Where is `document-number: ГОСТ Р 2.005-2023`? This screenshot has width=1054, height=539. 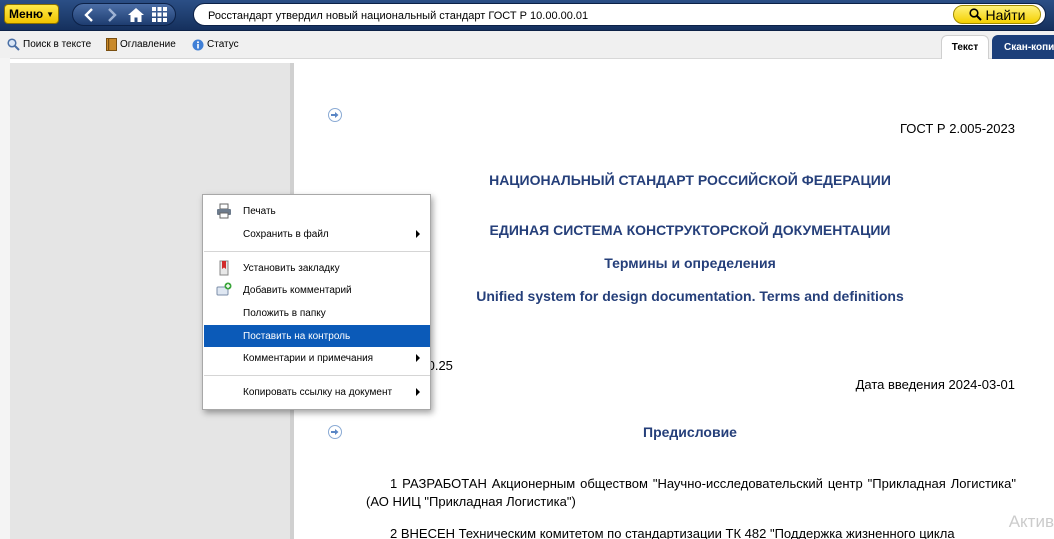 document-number: ГОСТ Р 2.005-2023 is located at coordinates (957, 128).